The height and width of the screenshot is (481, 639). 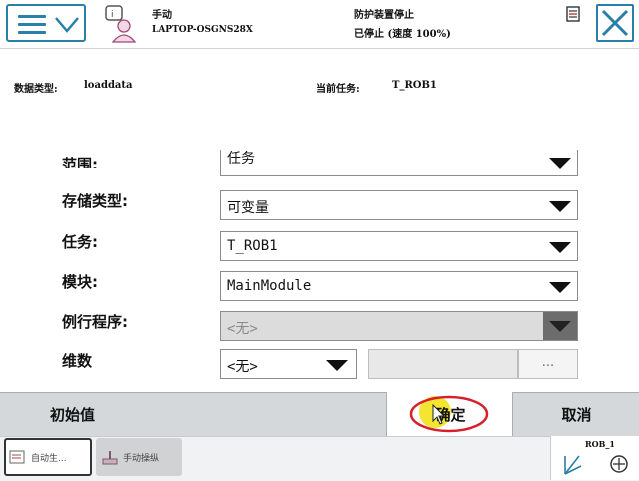 I want to click on datatype-label: 数据类型:, so click(x=36, y=89).